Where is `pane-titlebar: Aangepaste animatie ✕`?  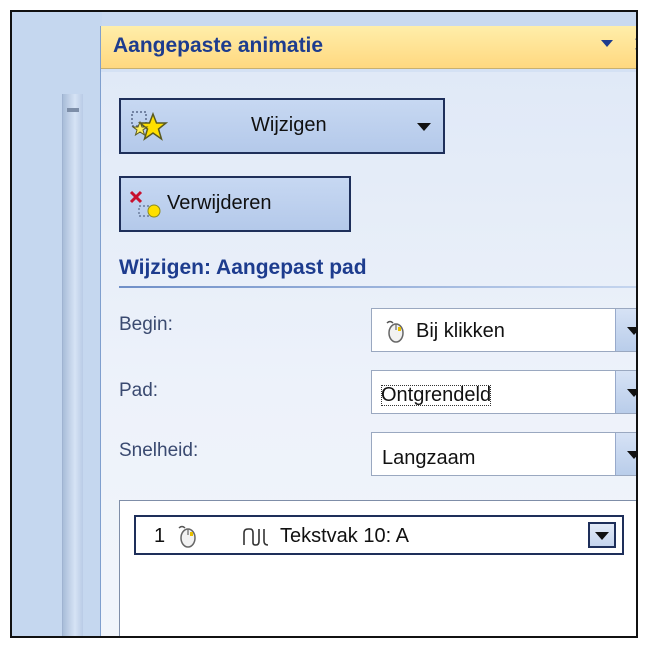 pane-titlebar: Aangepaste animatie ✕ is located at coordinates (368, 47).